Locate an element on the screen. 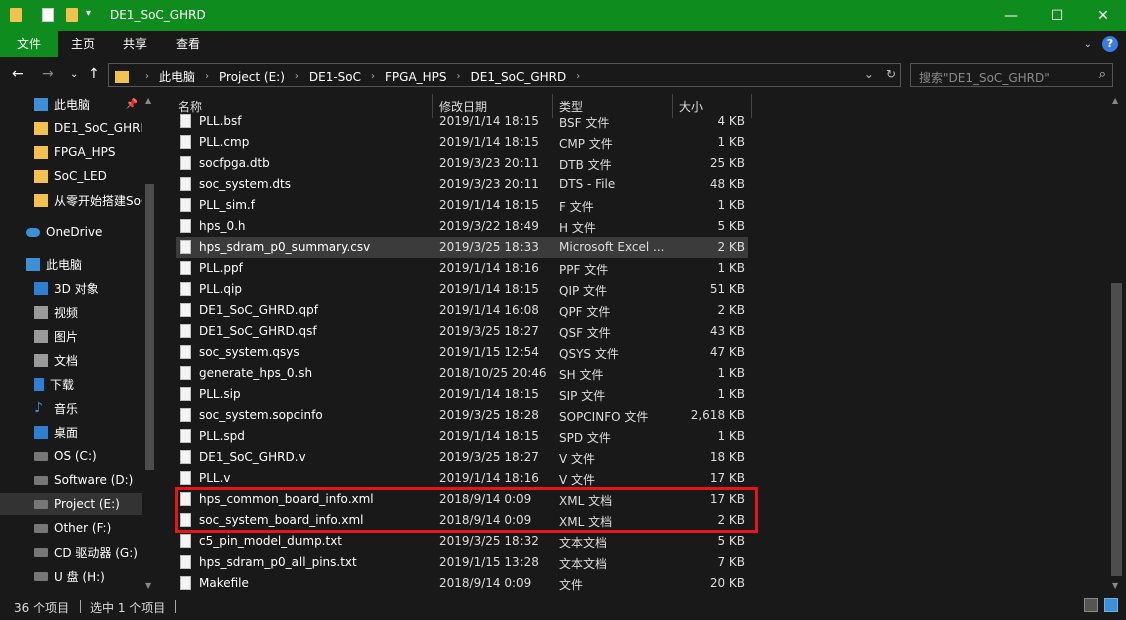 The width and height of the screenshot is (1126, 620). file-list-scrollbar-thumb is located at coordinates (1116, 429).